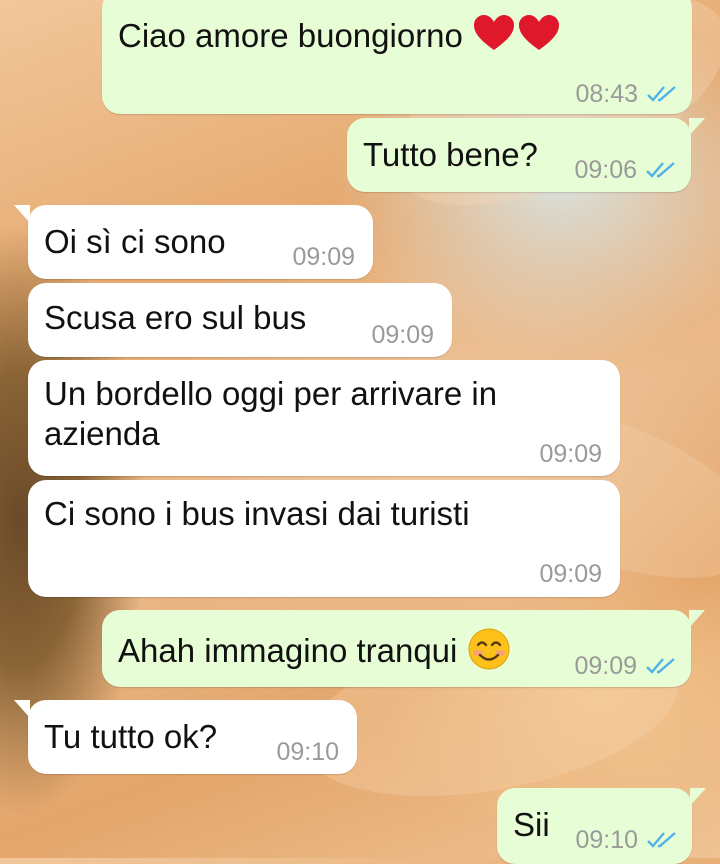 The width and height of the screenshot is (720, 864). What do you see at coordinates (271, 413) in the screenshot?
I see `message-text: Un bordello oggi per arrivare in azienda` at bounding box center [271, 413].